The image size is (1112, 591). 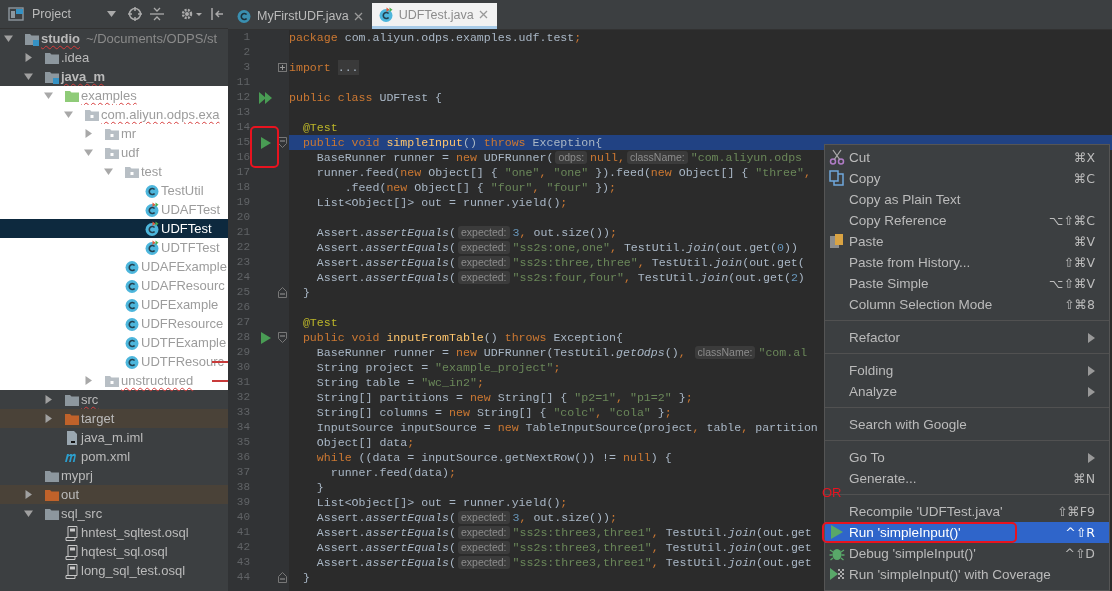 What do you see at coordinates (301, 16) in the screenshot?
I see `editor-tab: MyFirstUDF.java` at bounding box center [301, 16].